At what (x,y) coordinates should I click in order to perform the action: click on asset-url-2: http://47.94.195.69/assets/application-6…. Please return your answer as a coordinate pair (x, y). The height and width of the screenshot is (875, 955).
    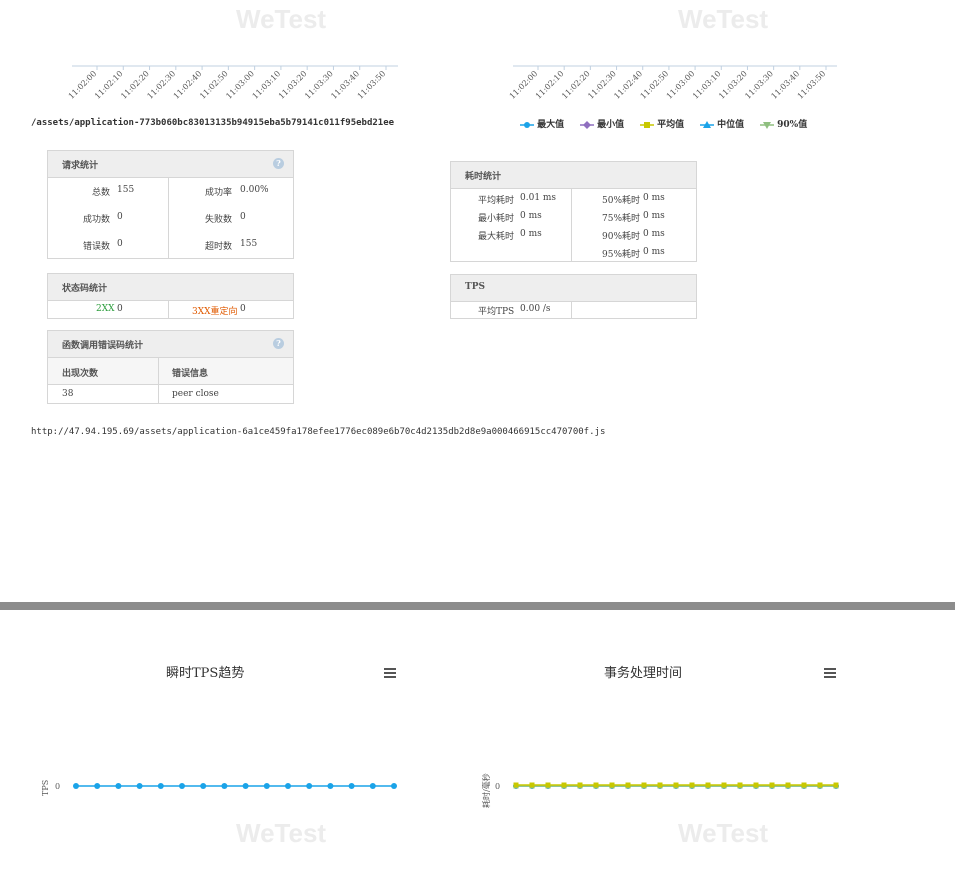
    Looking at the image, I should click on (318, 432).